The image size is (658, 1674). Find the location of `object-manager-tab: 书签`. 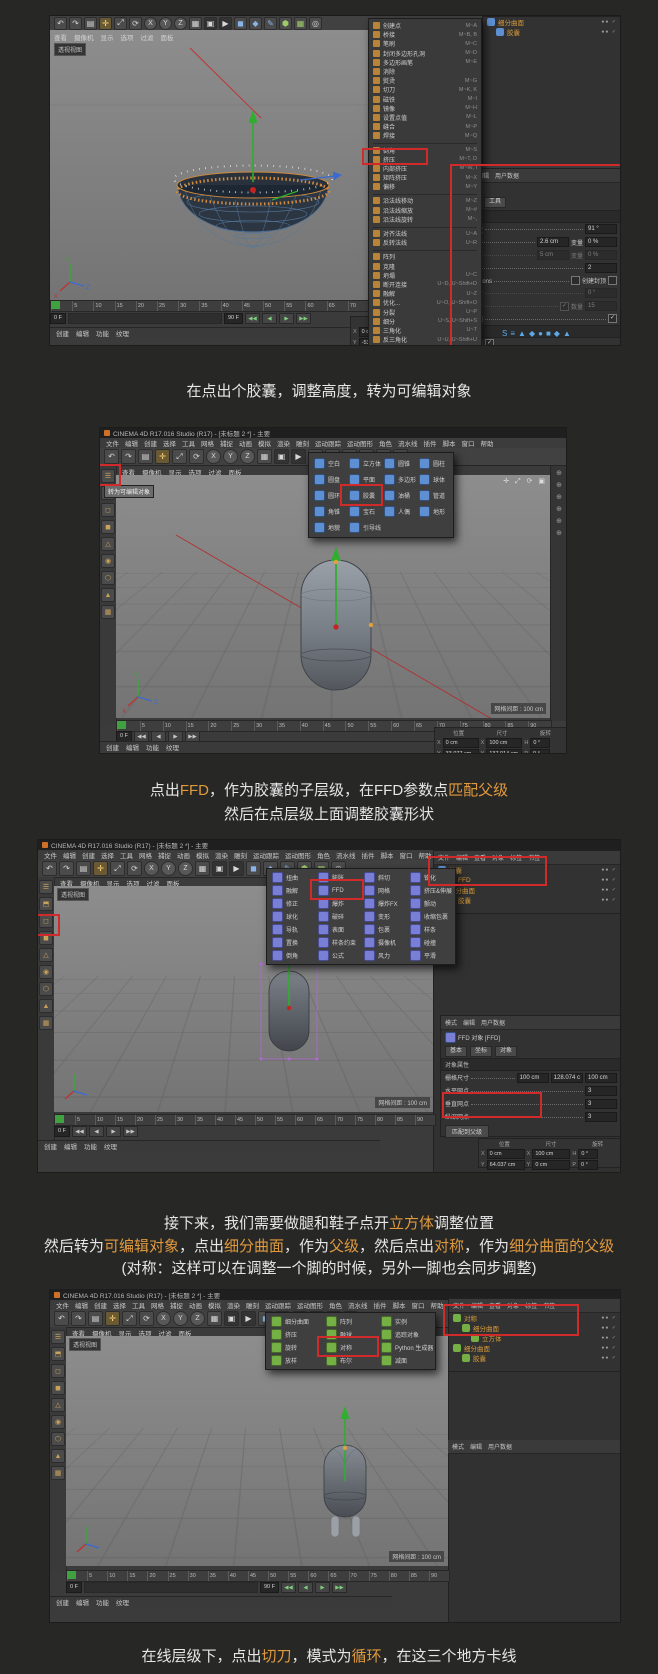

object-manager-tab: 书签 is located at coordinates (534, 857).